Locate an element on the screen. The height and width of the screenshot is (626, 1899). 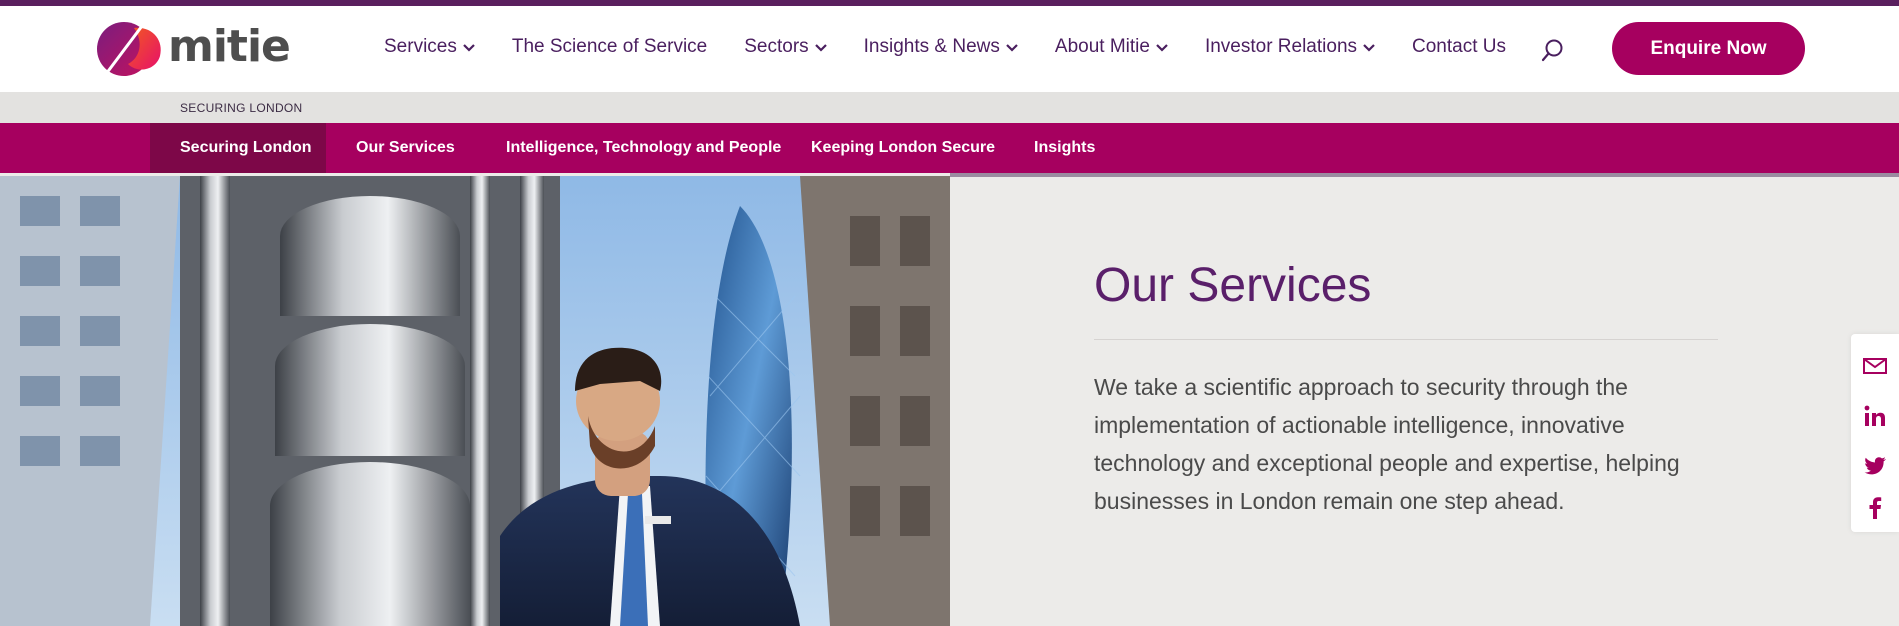
facebook-icon is located at coordinates (1875, 508).